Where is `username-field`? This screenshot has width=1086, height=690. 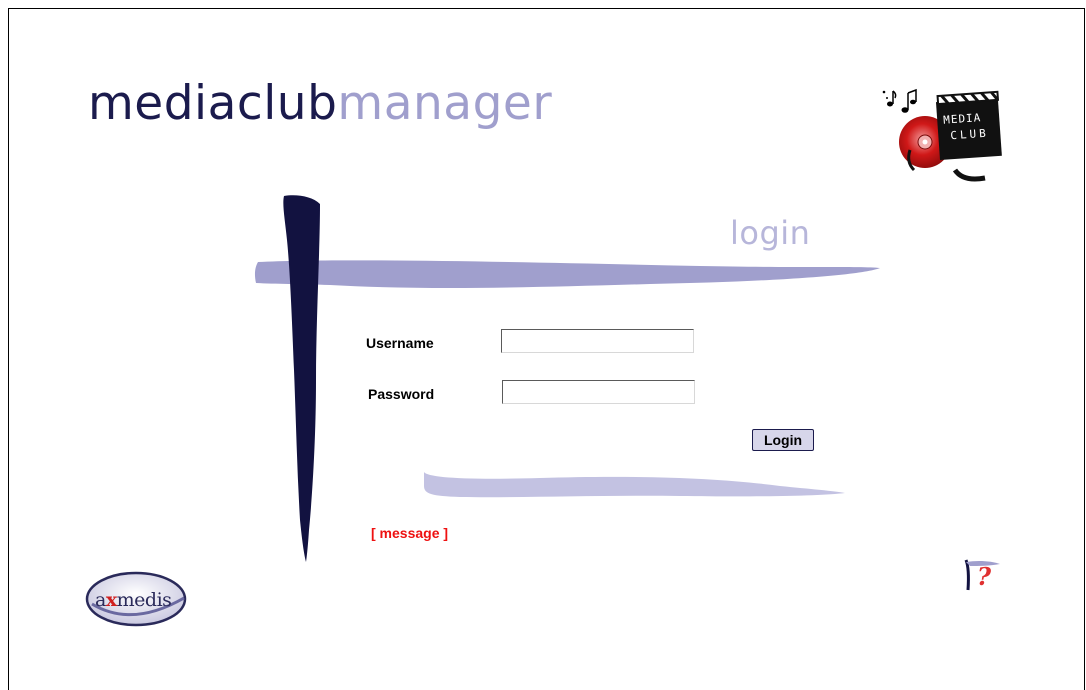
username-field is located at coordinates (597, 341).